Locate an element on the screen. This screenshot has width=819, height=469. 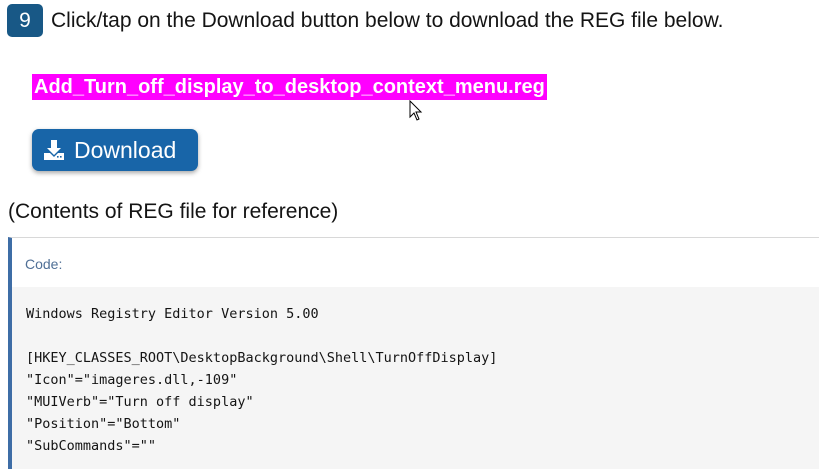
code-block-header: Code: is located at coordinates (415, 262).